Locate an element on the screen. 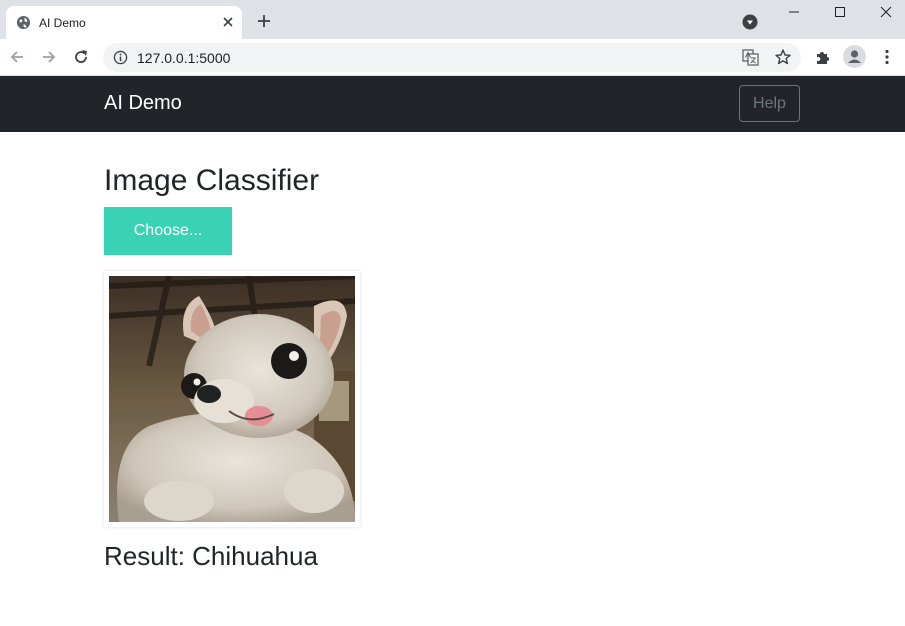  forward-icon is located at coordinates (49, 57).